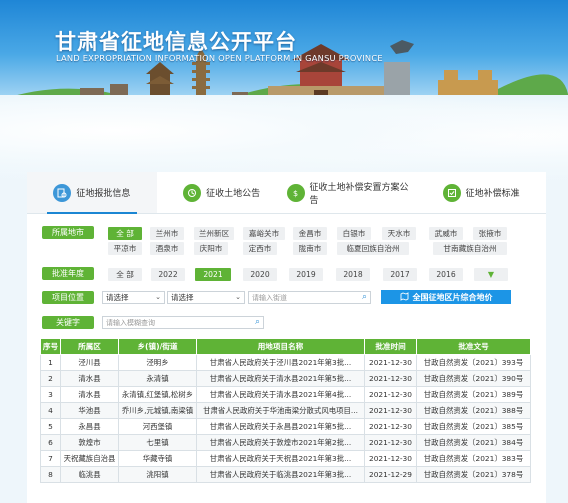 This screenshot has width=568, height=503. I want to click on region-chip-all: 全 部, so click(125, 233).